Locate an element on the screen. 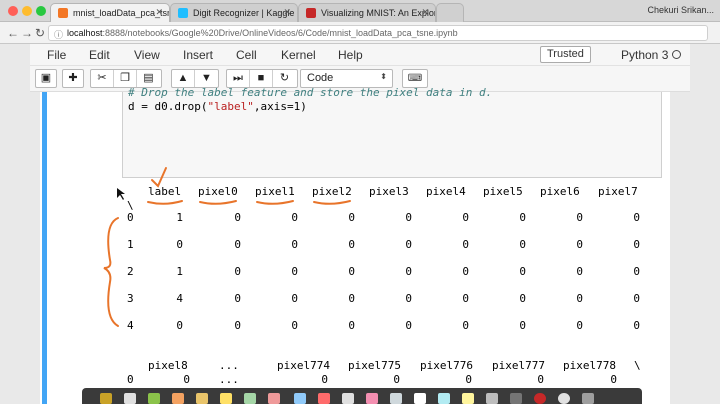  move-down-icon: ▼ is located at coordinates (206, 78).